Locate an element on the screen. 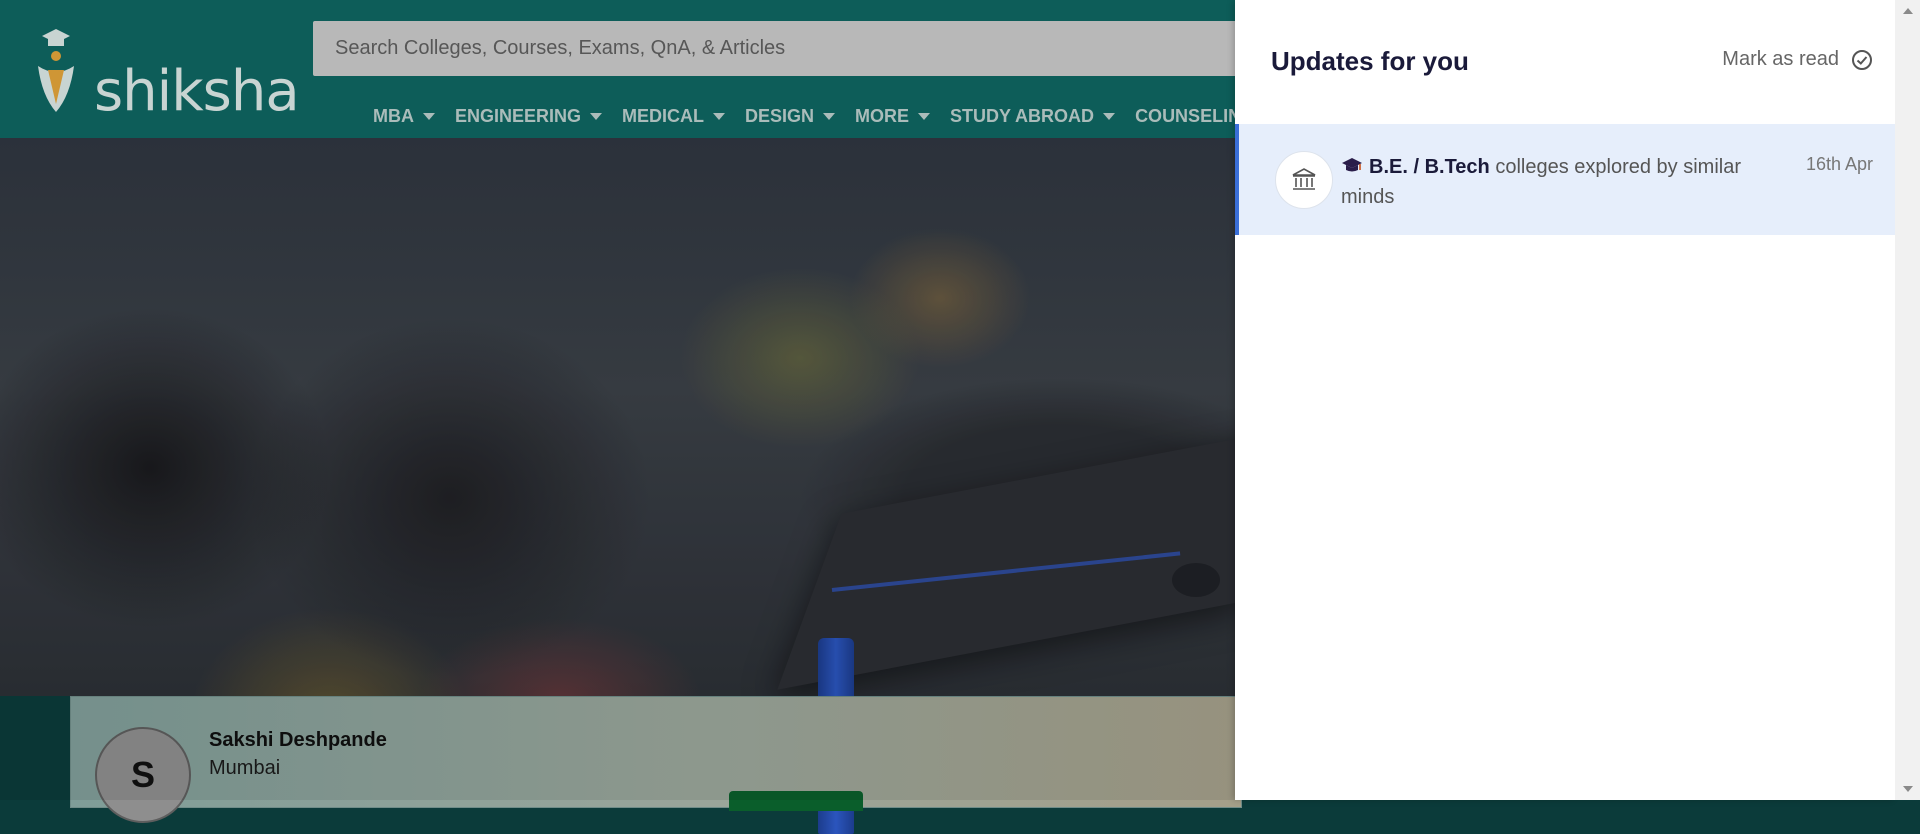 Image resolution: width=1920 pixels, height=834 pixels. profile-city: Mumbai is located at coordinates (245, 768).